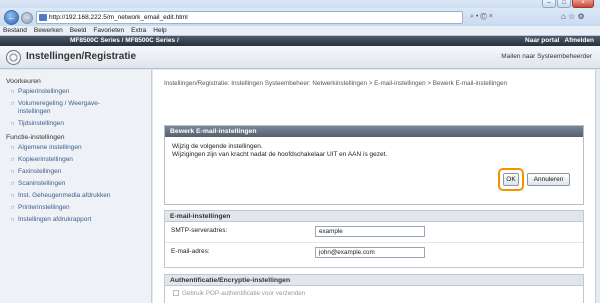 Image resolution: width=600 pixels, height=303 pixels. Describe the element at coordinates (48, 30) in the screenshot. I see `menu-bewerken: Bewerken` at that location.